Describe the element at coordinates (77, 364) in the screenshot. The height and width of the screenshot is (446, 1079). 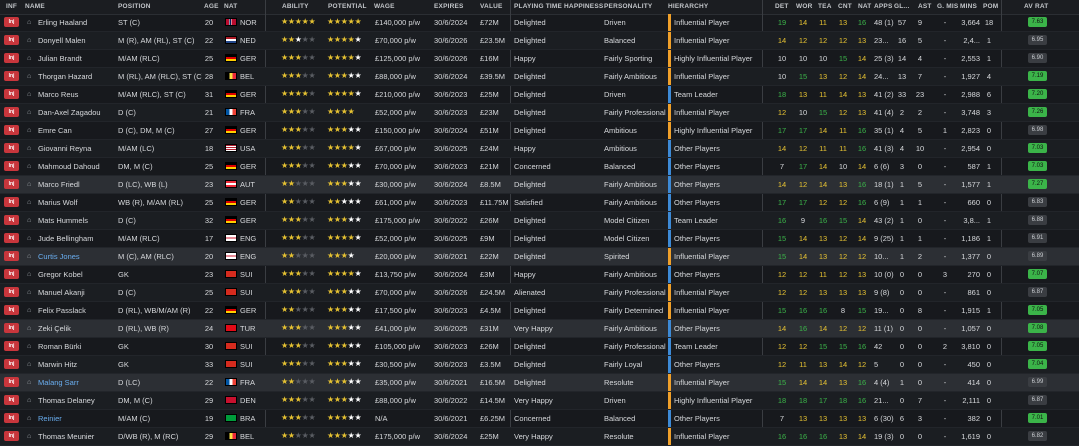
I see `player-name: Marwin Hitz` at that location.